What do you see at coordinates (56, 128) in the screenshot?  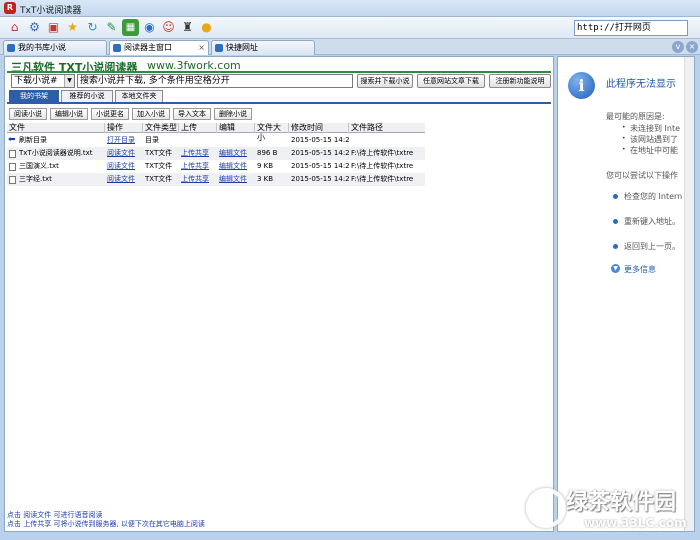 I see `column-header: 文件` at bounding box center [56, 128].